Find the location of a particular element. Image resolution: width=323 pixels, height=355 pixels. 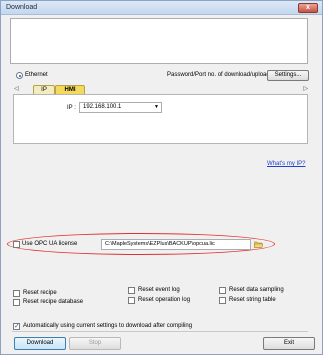

use-opc-license-checkbox is located at coordinates (16, 244).